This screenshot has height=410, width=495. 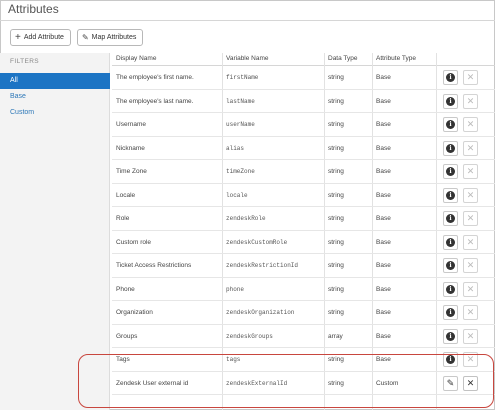 What do you see at coordinates (55, 97) in the screenshot?
I see `sidebar-item-base: Base` at bounding box center [55, 97].